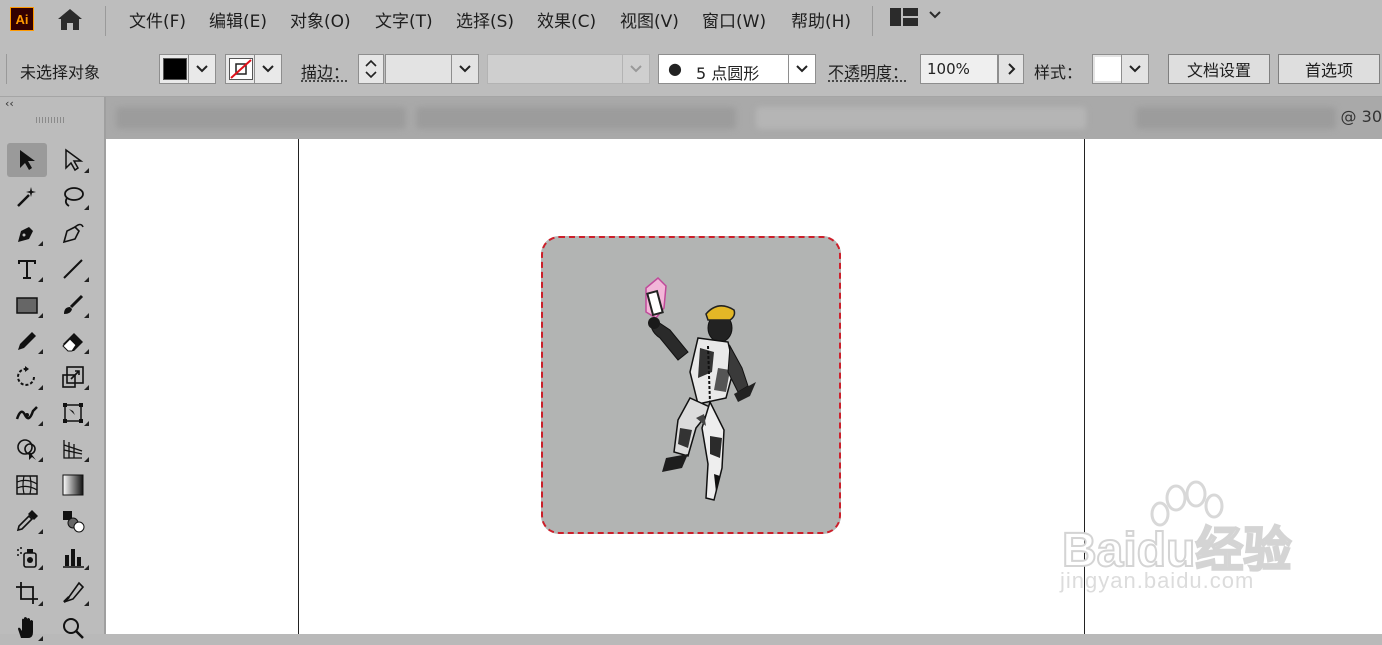 The height and width of the screenshot is (645, 1382). What do you see at coordinates (464, 69) in the screenshot?
I see `stroke-weight-dropdown` at bounding box center [464, 69].